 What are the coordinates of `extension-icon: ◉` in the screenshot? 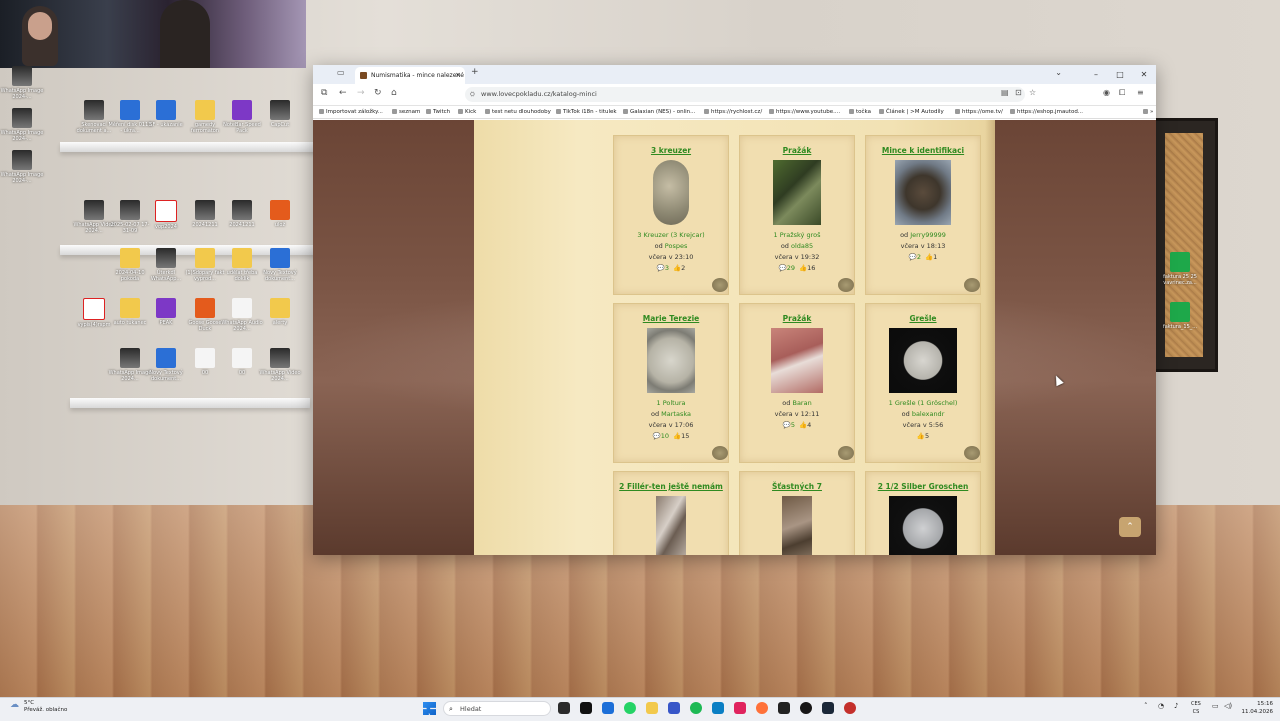 It's located at (1106, 92).